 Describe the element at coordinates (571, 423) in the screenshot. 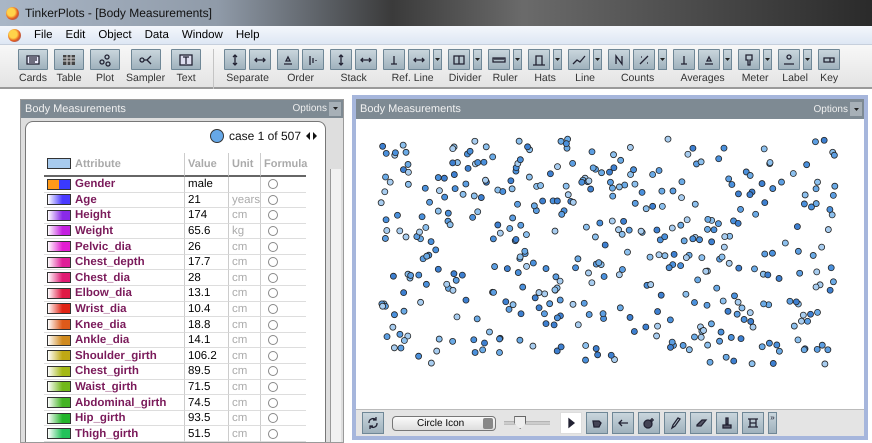

I see `pointer-tool-button` at that location.